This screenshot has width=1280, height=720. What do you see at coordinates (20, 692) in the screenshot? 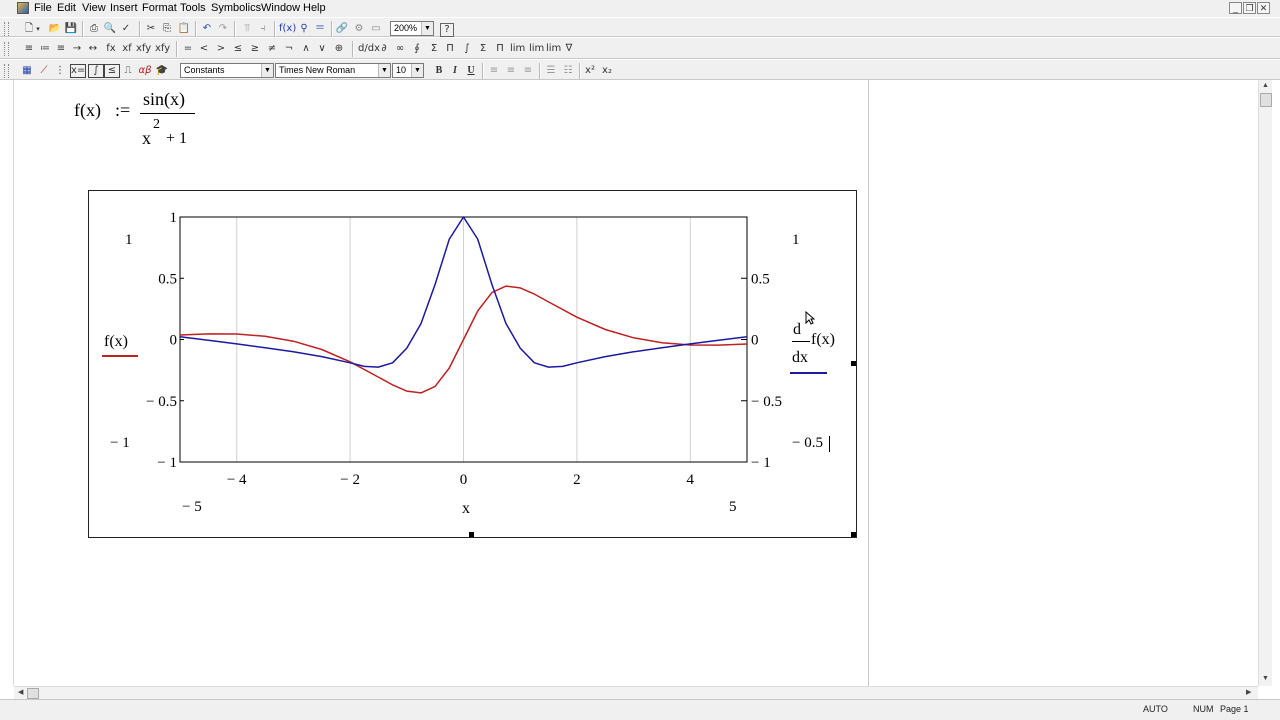
I see `scroll-left-icon: ◀` at bounding box center [20, 692].